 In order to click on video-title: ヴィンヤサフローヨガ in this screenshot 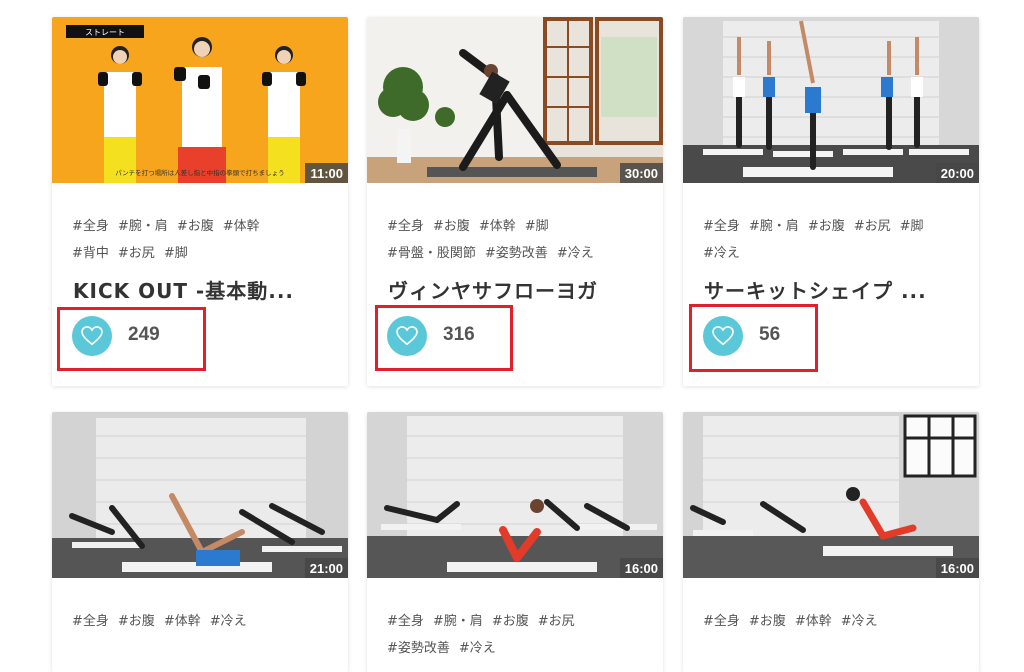, I will do `click(515, 285)`.